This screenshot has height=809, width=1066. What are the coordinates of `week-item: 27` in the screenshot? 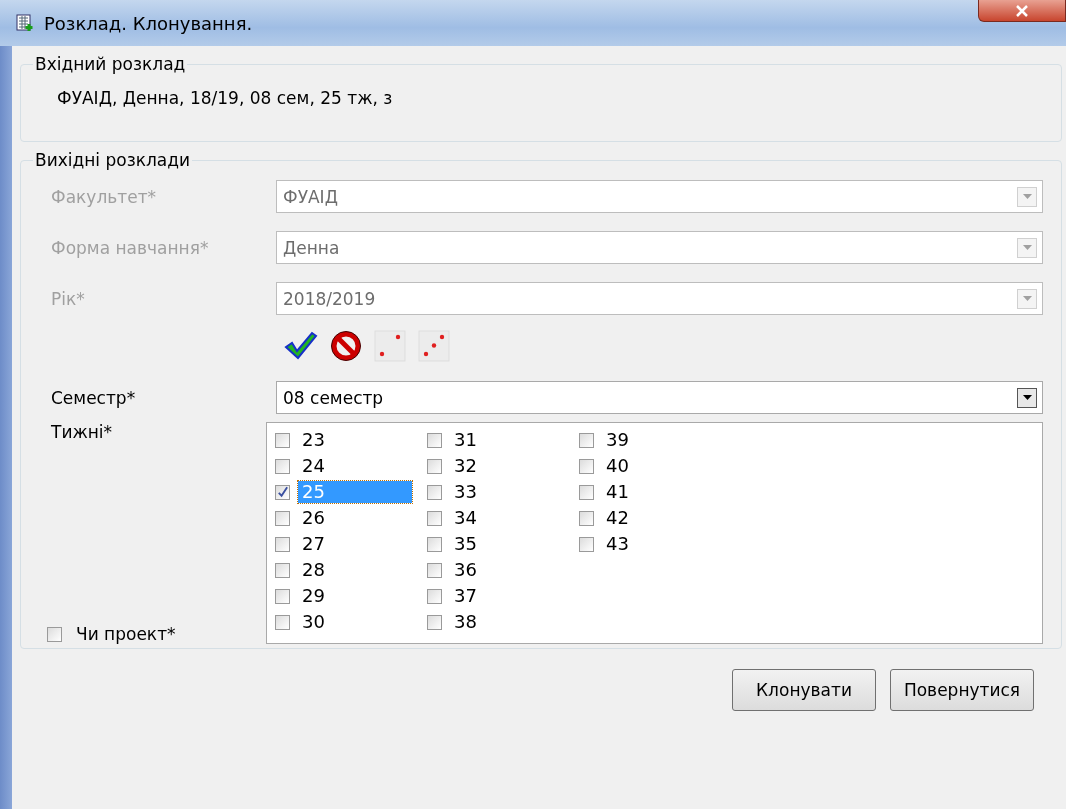 It's located at (313, 544).